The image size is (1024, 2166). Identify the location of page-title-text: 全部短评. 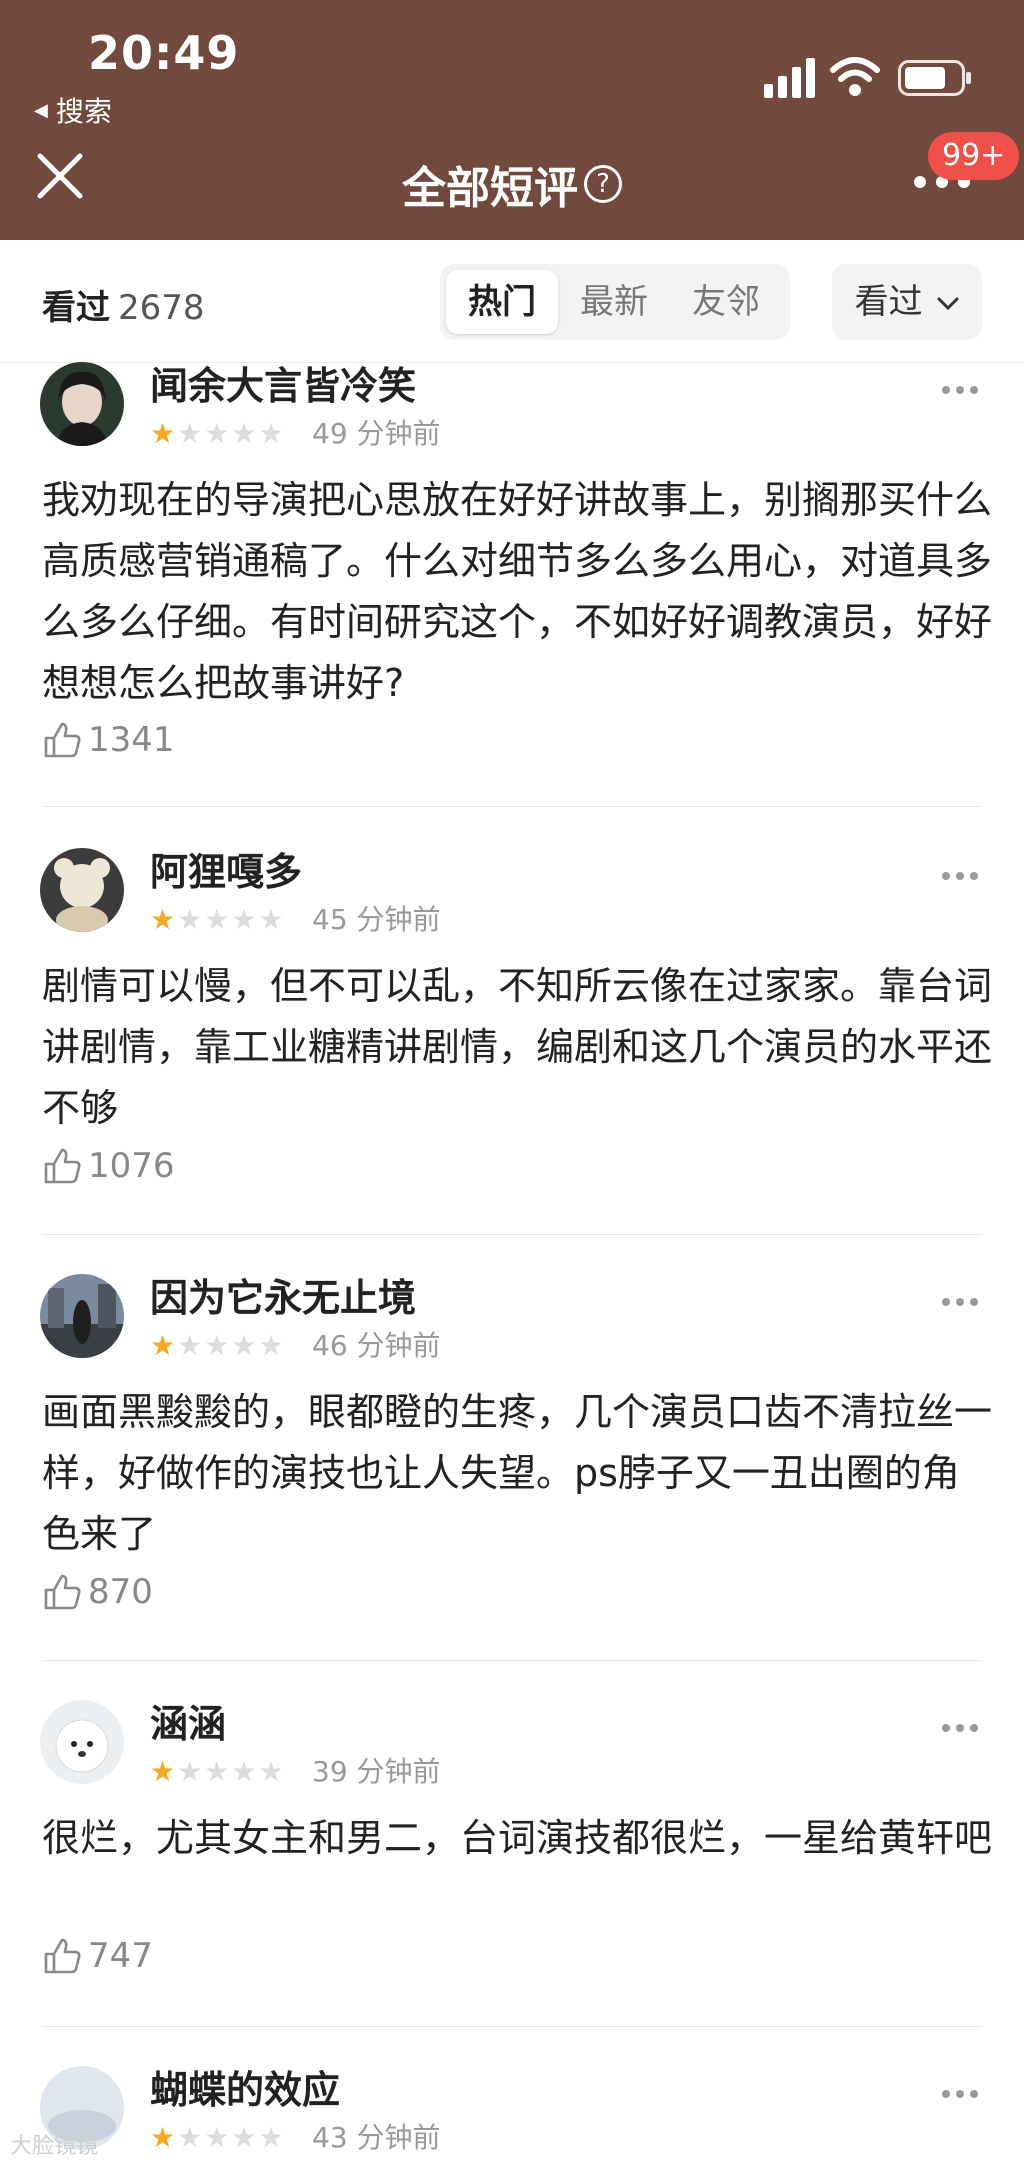
(490, 188).